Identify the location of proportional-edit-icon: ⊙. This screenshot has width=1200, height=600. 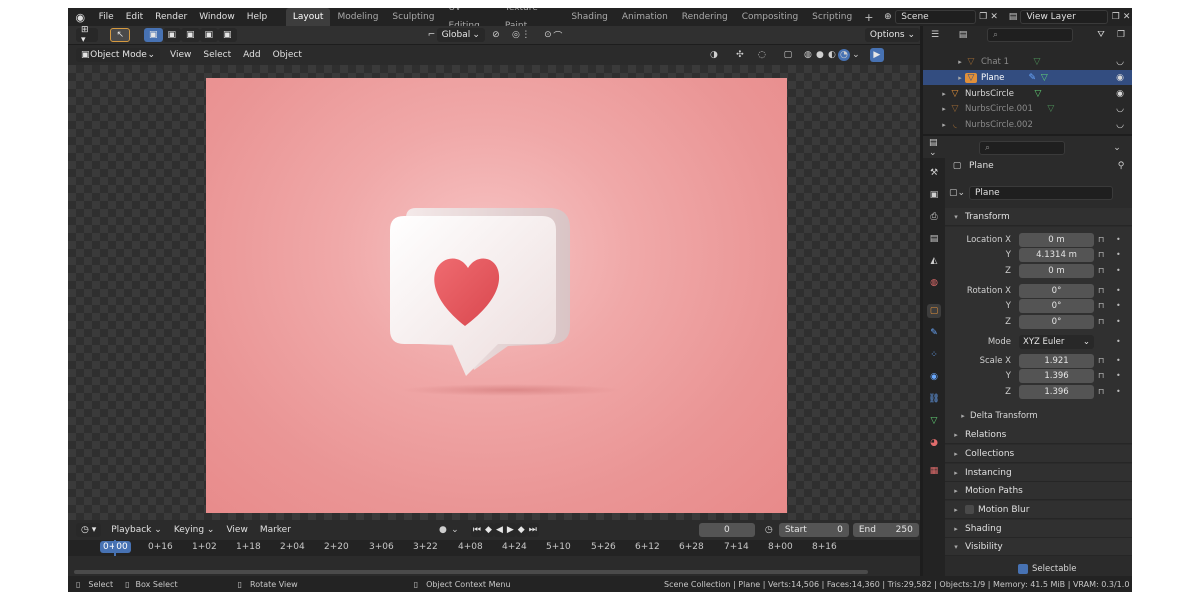
(548, 35).